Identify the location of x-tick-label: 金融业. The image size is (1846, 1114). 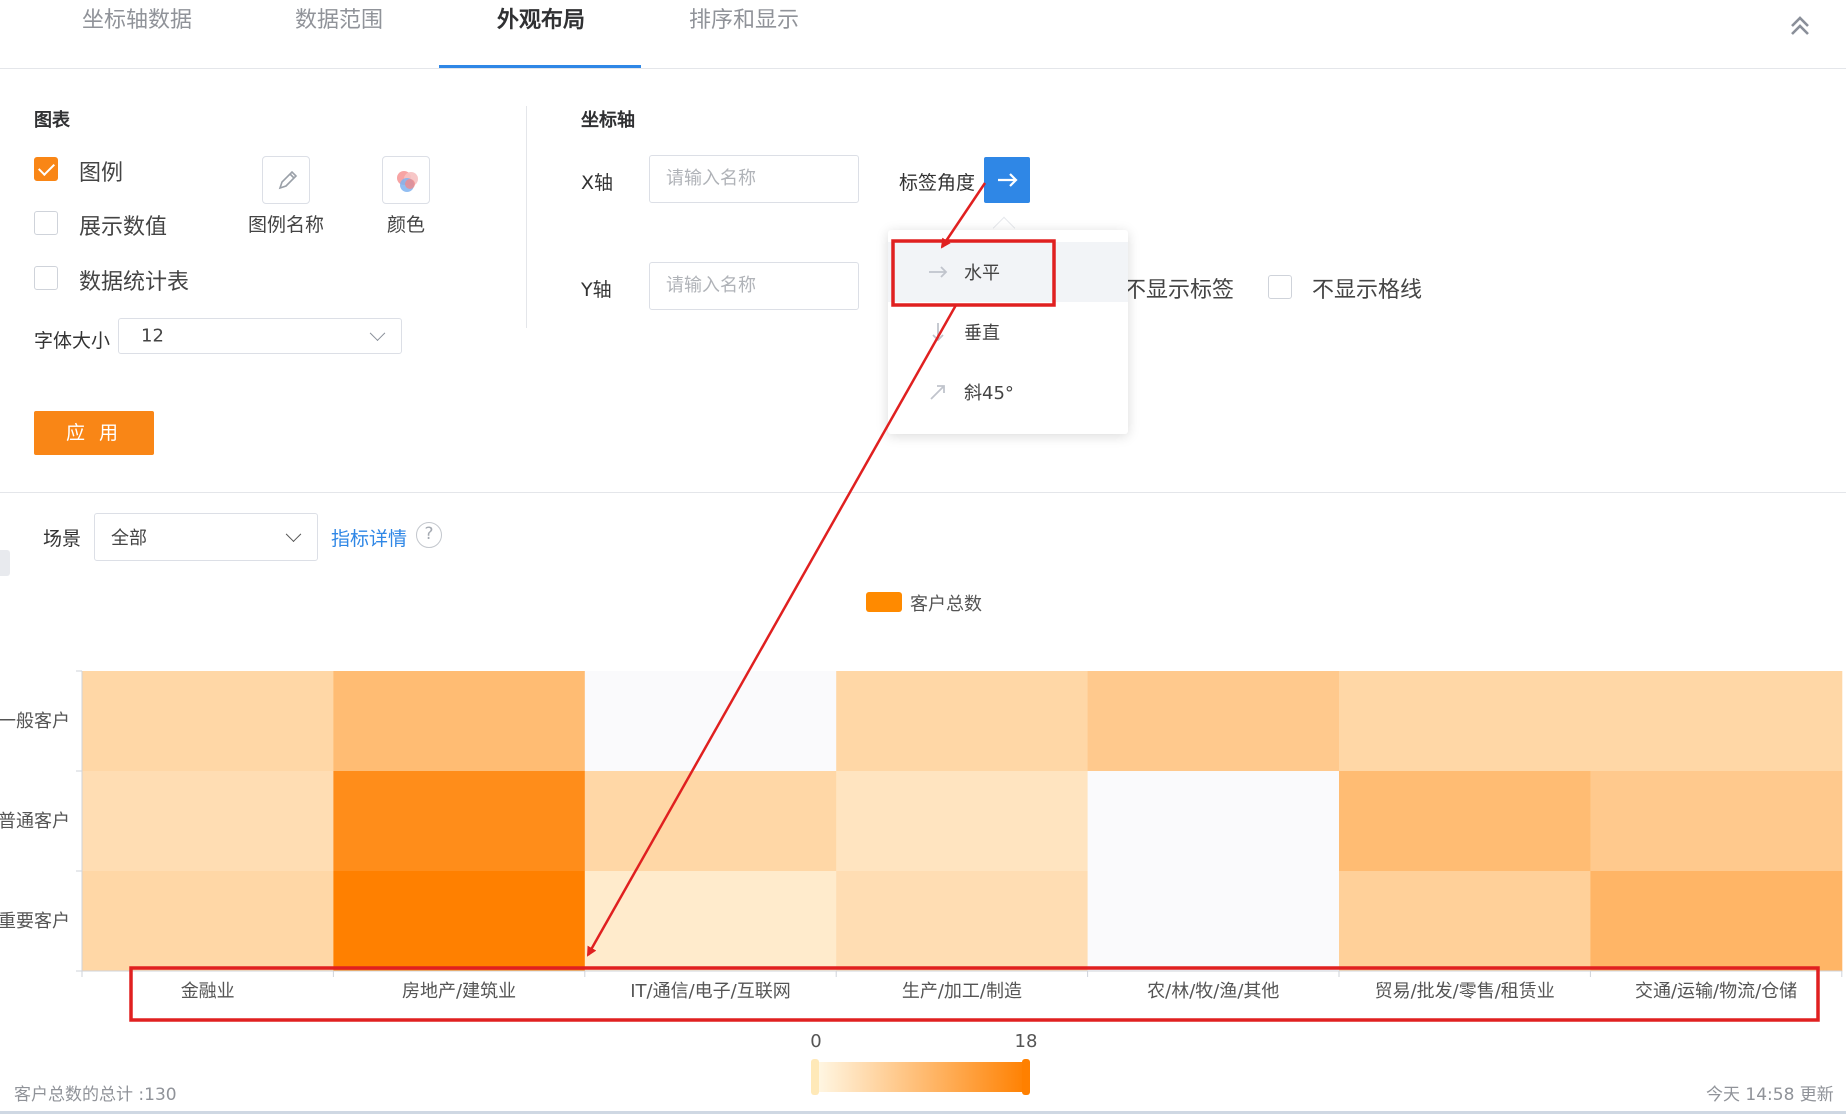
(208, 991).